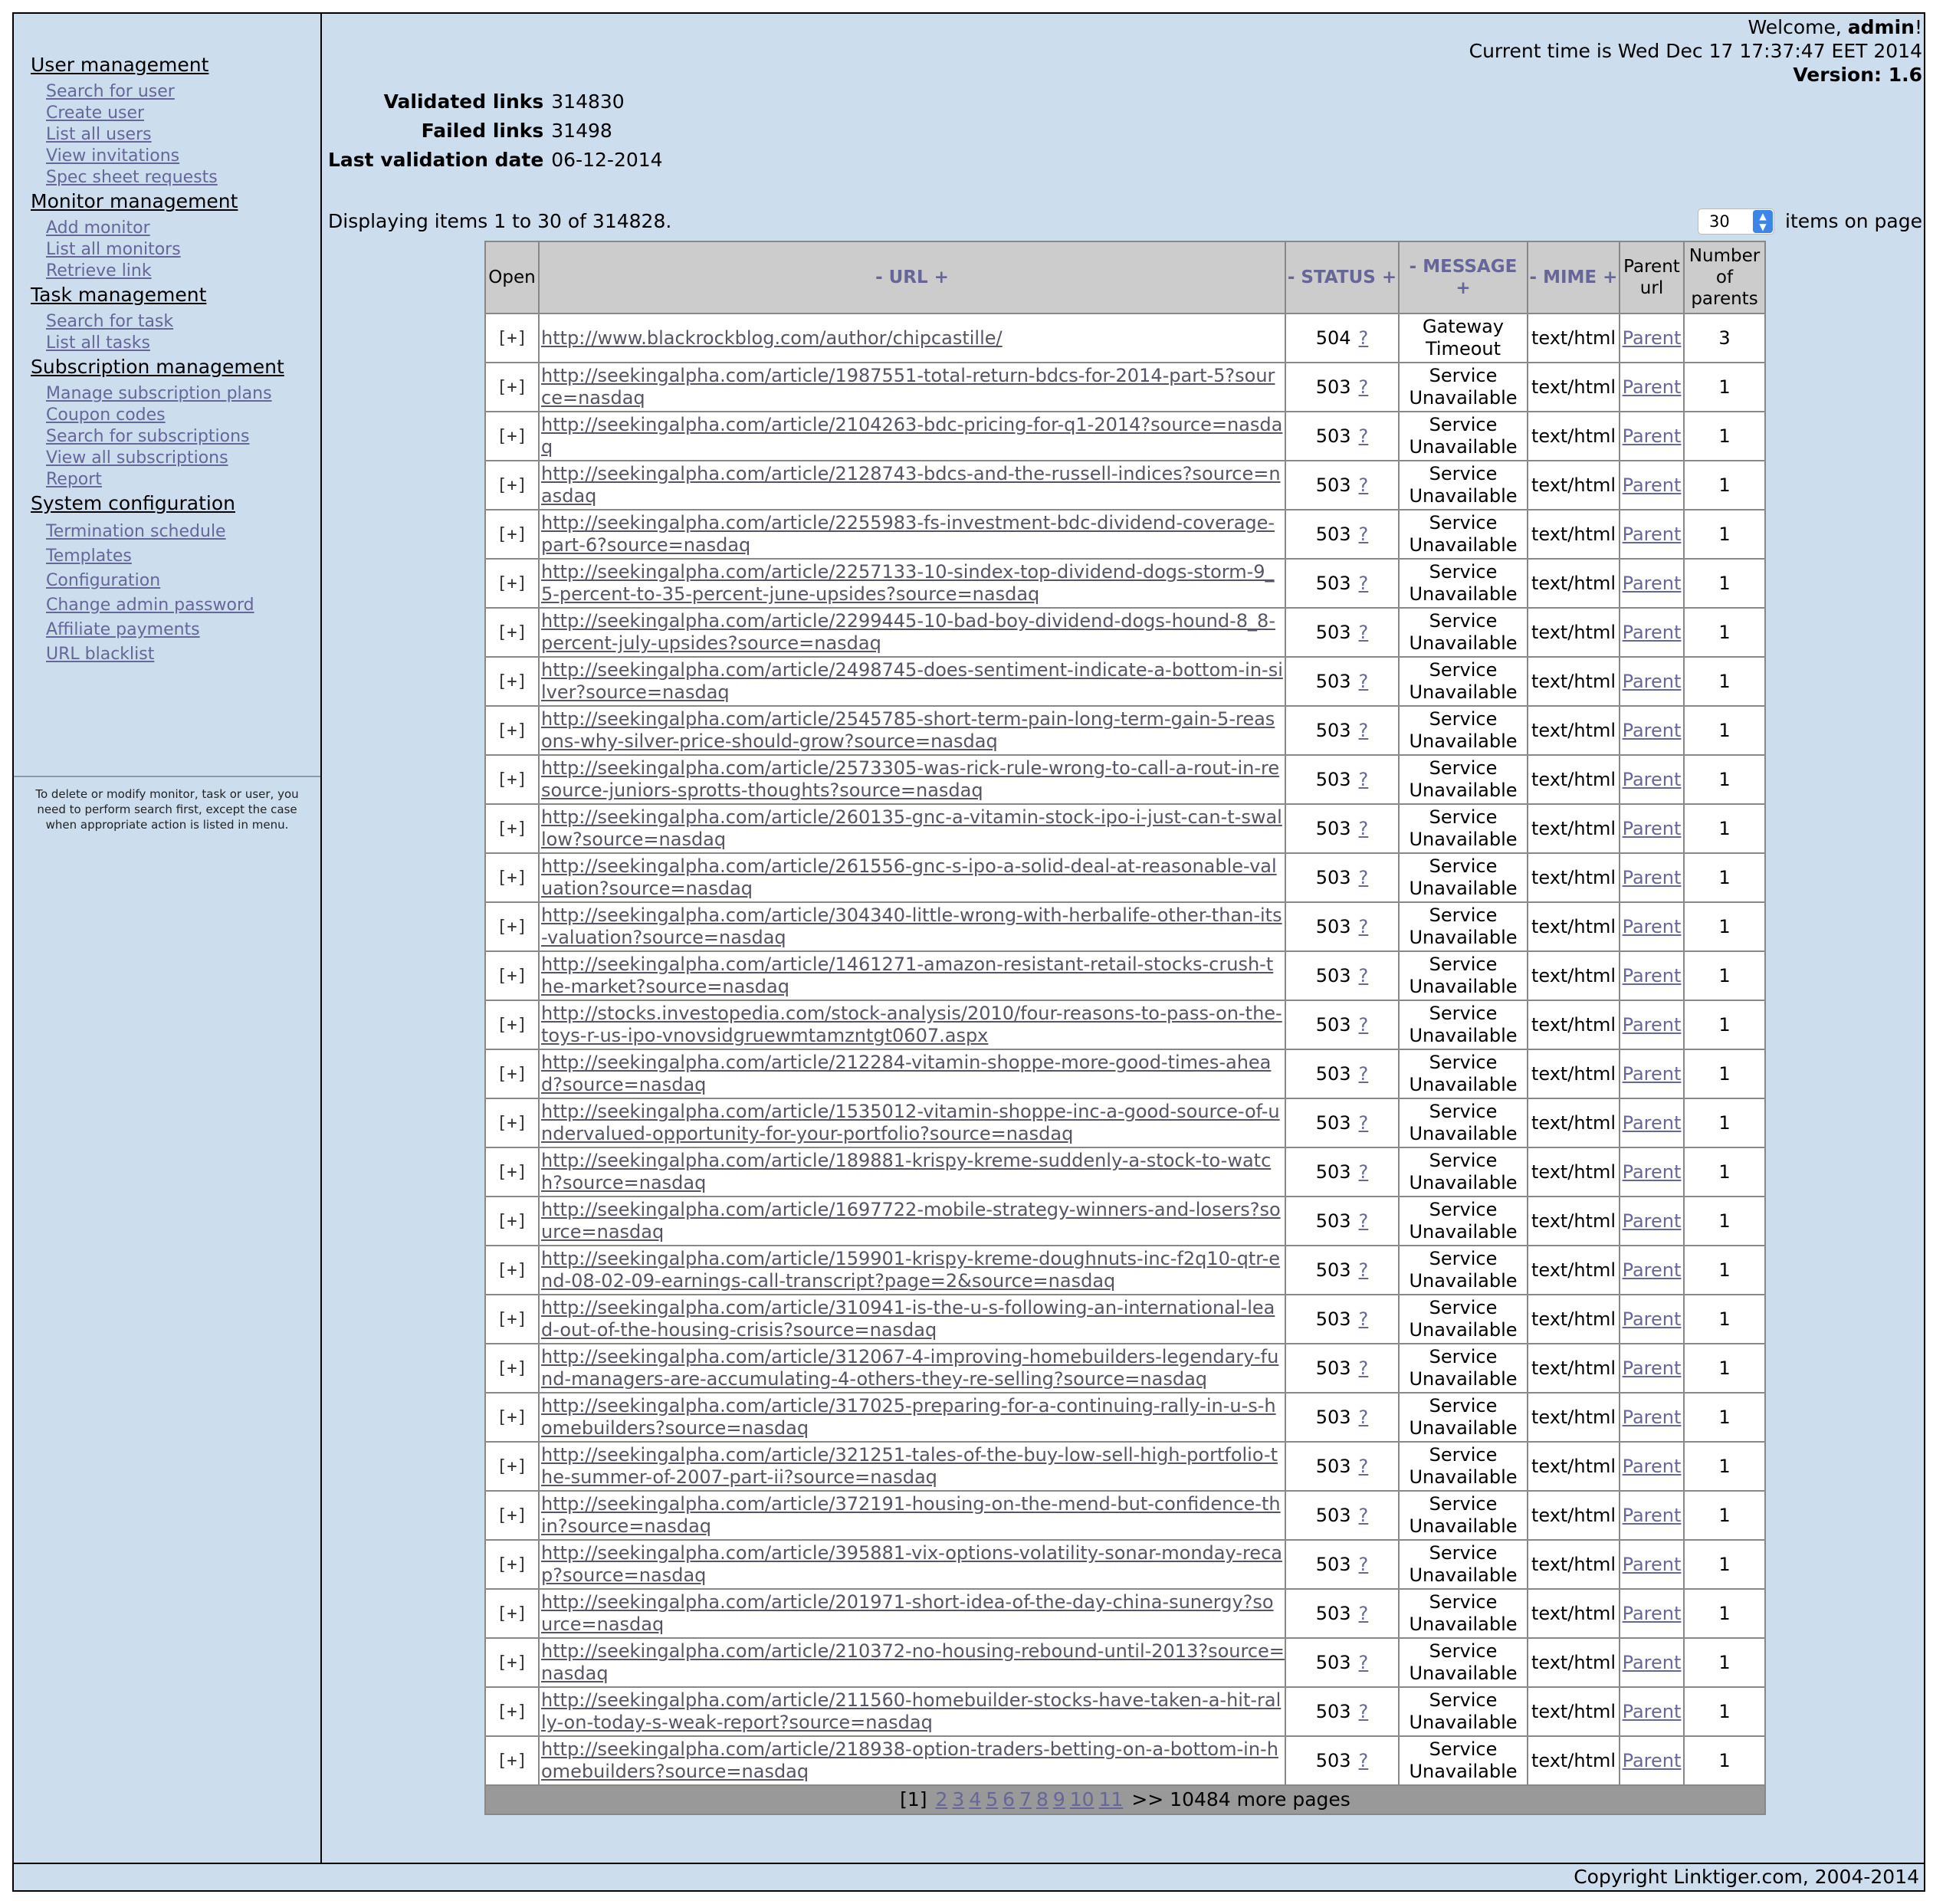 This screenshot has width=1933, height=1904. Describe the element at coordinates (165, 458) in the screenshot. I see `sidebar-link: View all subscriptions` at that location.